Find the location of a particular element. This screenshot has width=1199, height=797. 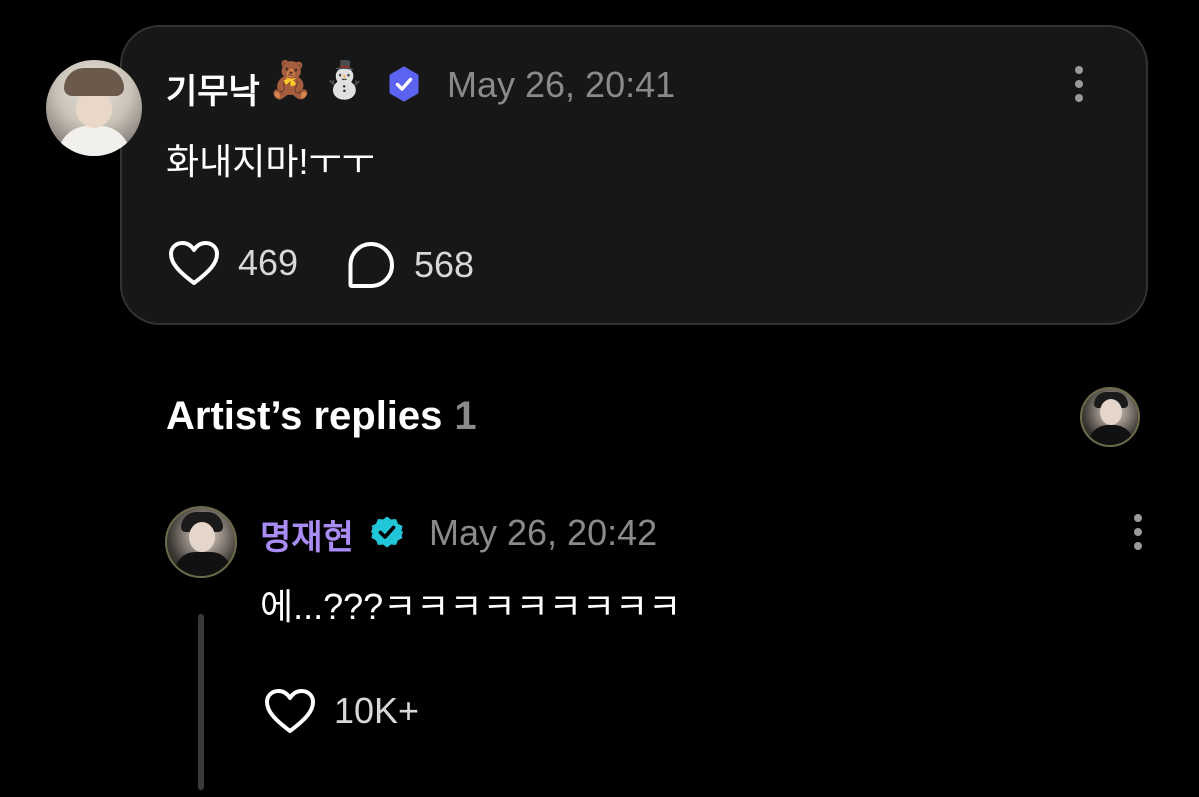

post-author-name: 기무낙 is located at coordinates (213, 88).